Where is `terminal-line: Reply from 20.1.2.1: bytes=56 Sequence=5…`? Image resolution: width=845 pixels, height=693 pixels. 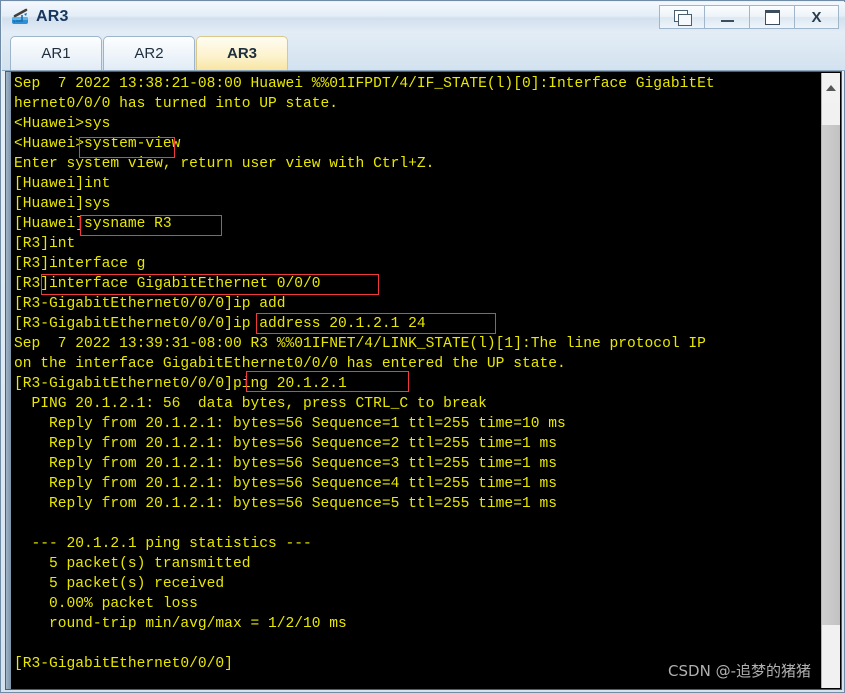
terminal-line: Reply from 20.1.2.1: bytes=56 Sequence=5… is located at coordinates (285, 504).